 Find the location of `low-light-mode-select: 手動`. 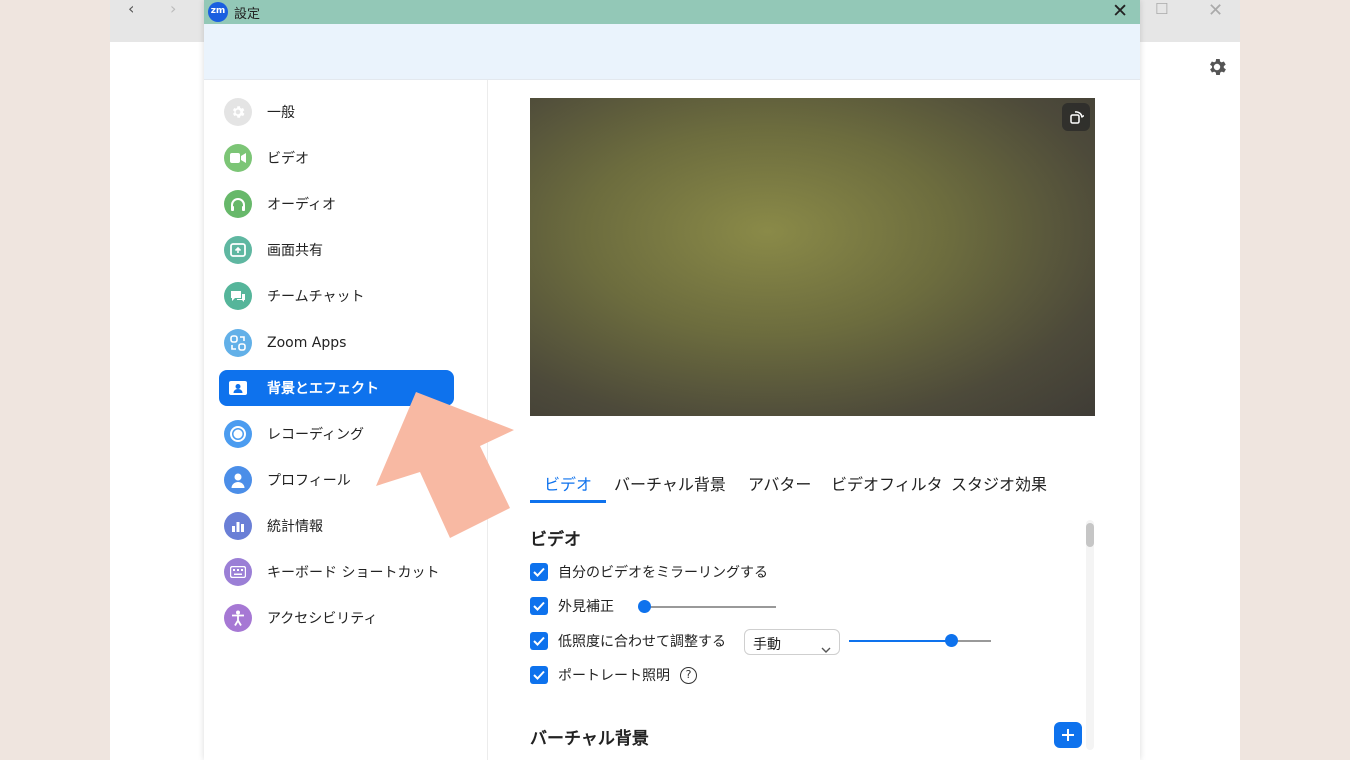

low-light-mode-select: 手動 is located at coordinates (792, 642).